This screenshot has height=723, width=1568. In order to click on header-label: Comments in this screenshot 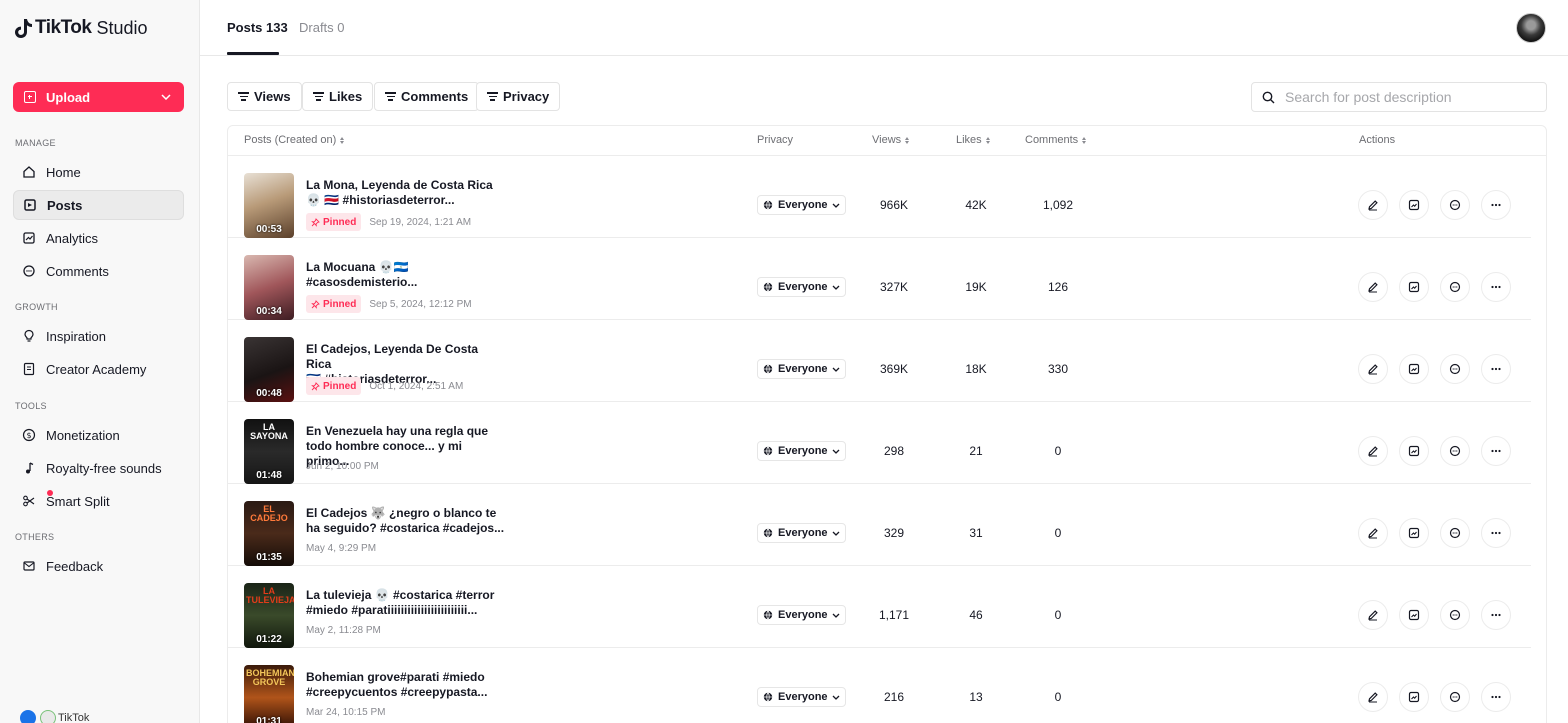, I will do `click(1052, 140)`.